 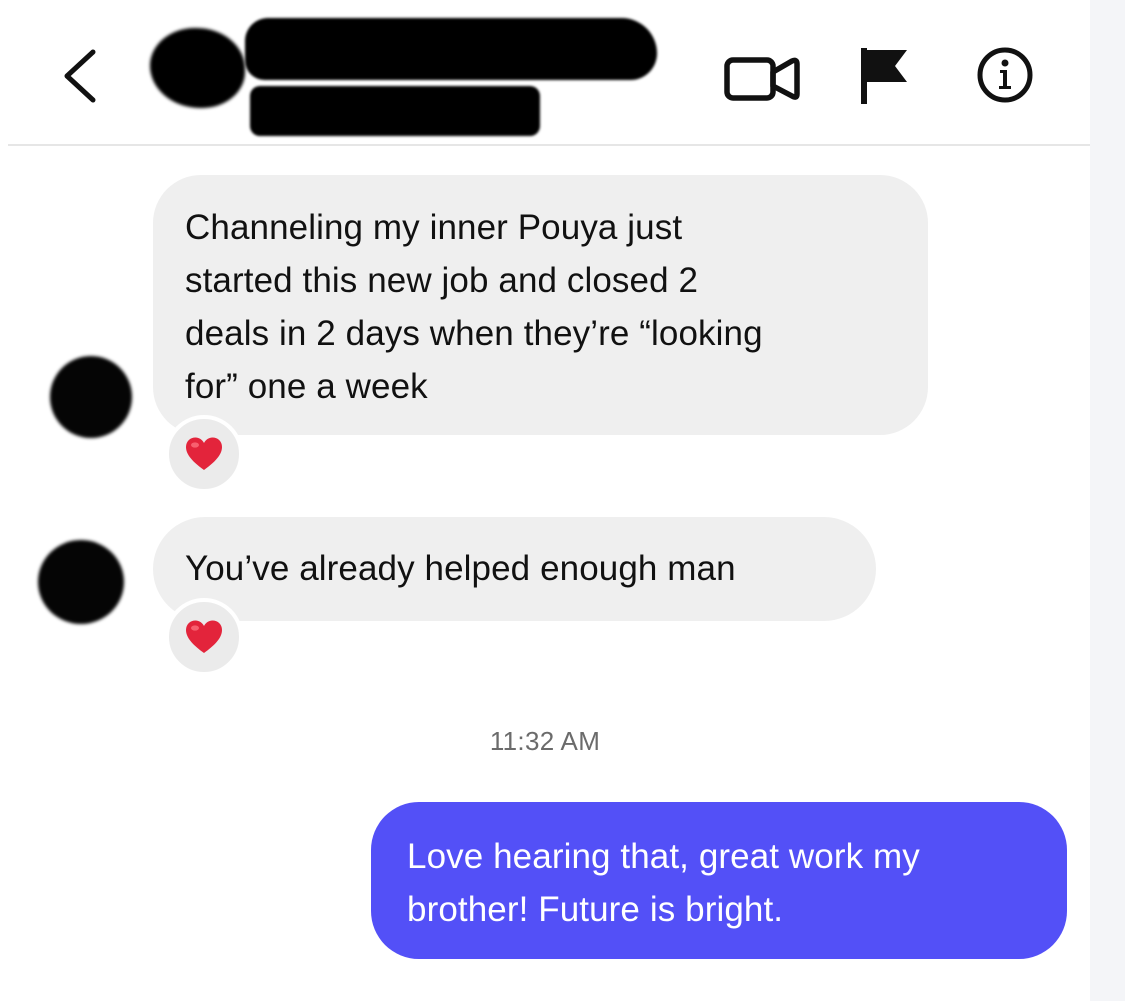 I want to click on report-button, so click(x=885, y=75).